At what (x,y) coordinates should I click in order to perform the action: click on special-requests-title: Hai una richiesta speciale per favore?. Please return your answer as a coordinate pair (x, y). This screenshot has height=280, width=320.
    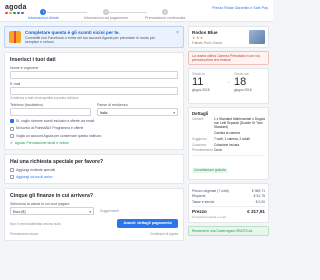
    Looking at the image, I should click on (57, 161).